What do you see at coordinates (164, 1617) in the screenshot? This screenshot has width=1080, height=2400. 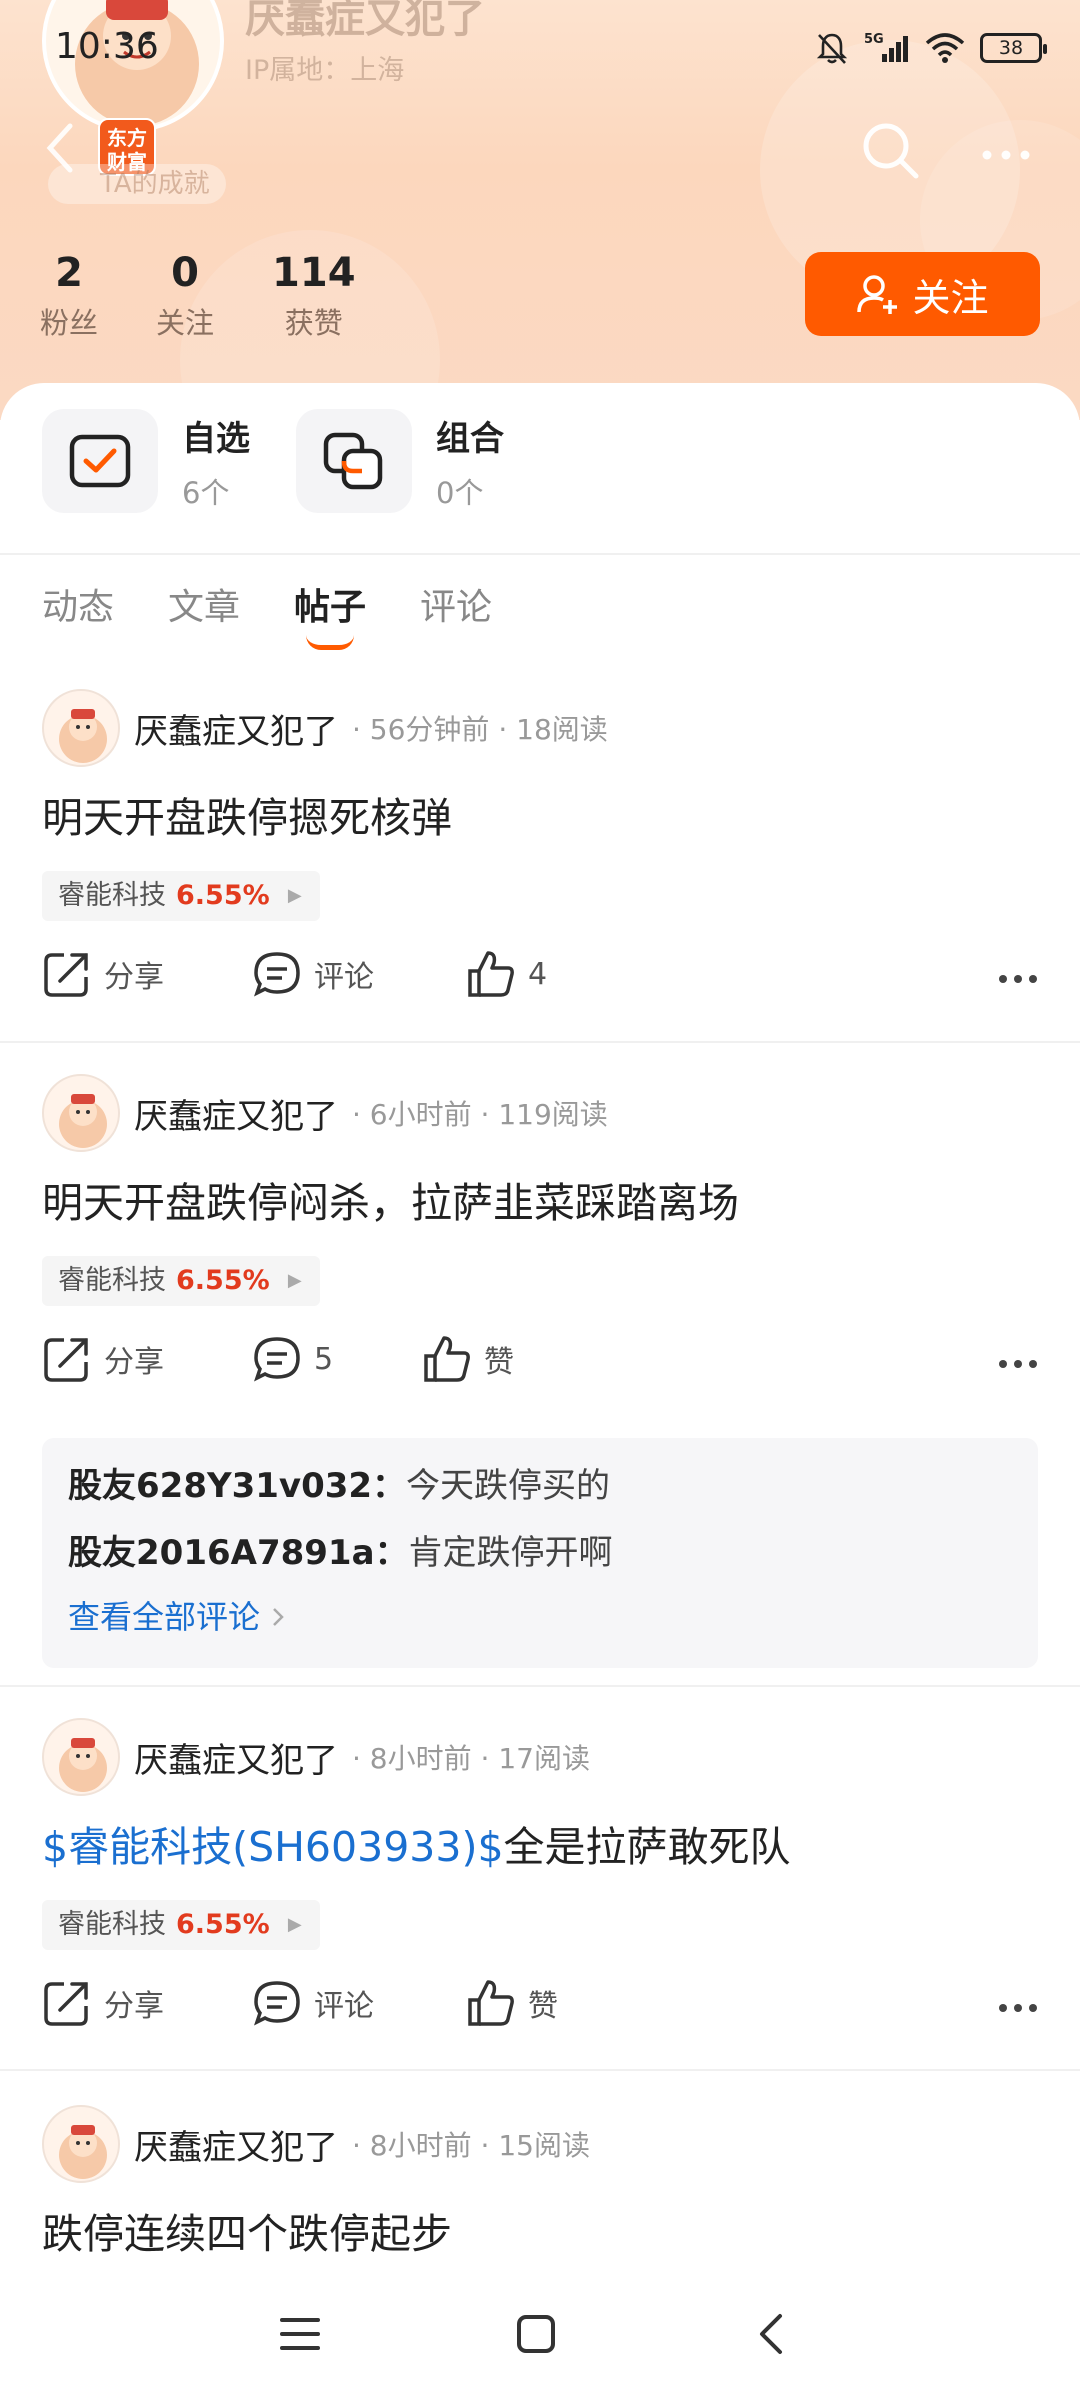 I see `see-all-label: 查看全部评论` at bounding box center [164, 1617].